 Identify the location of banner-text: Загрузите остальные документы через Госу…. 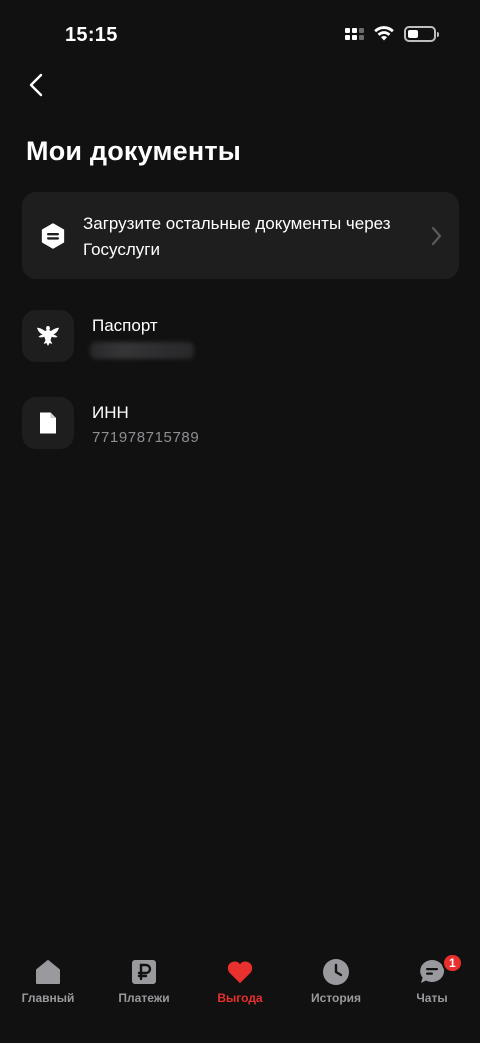
(237, 236).